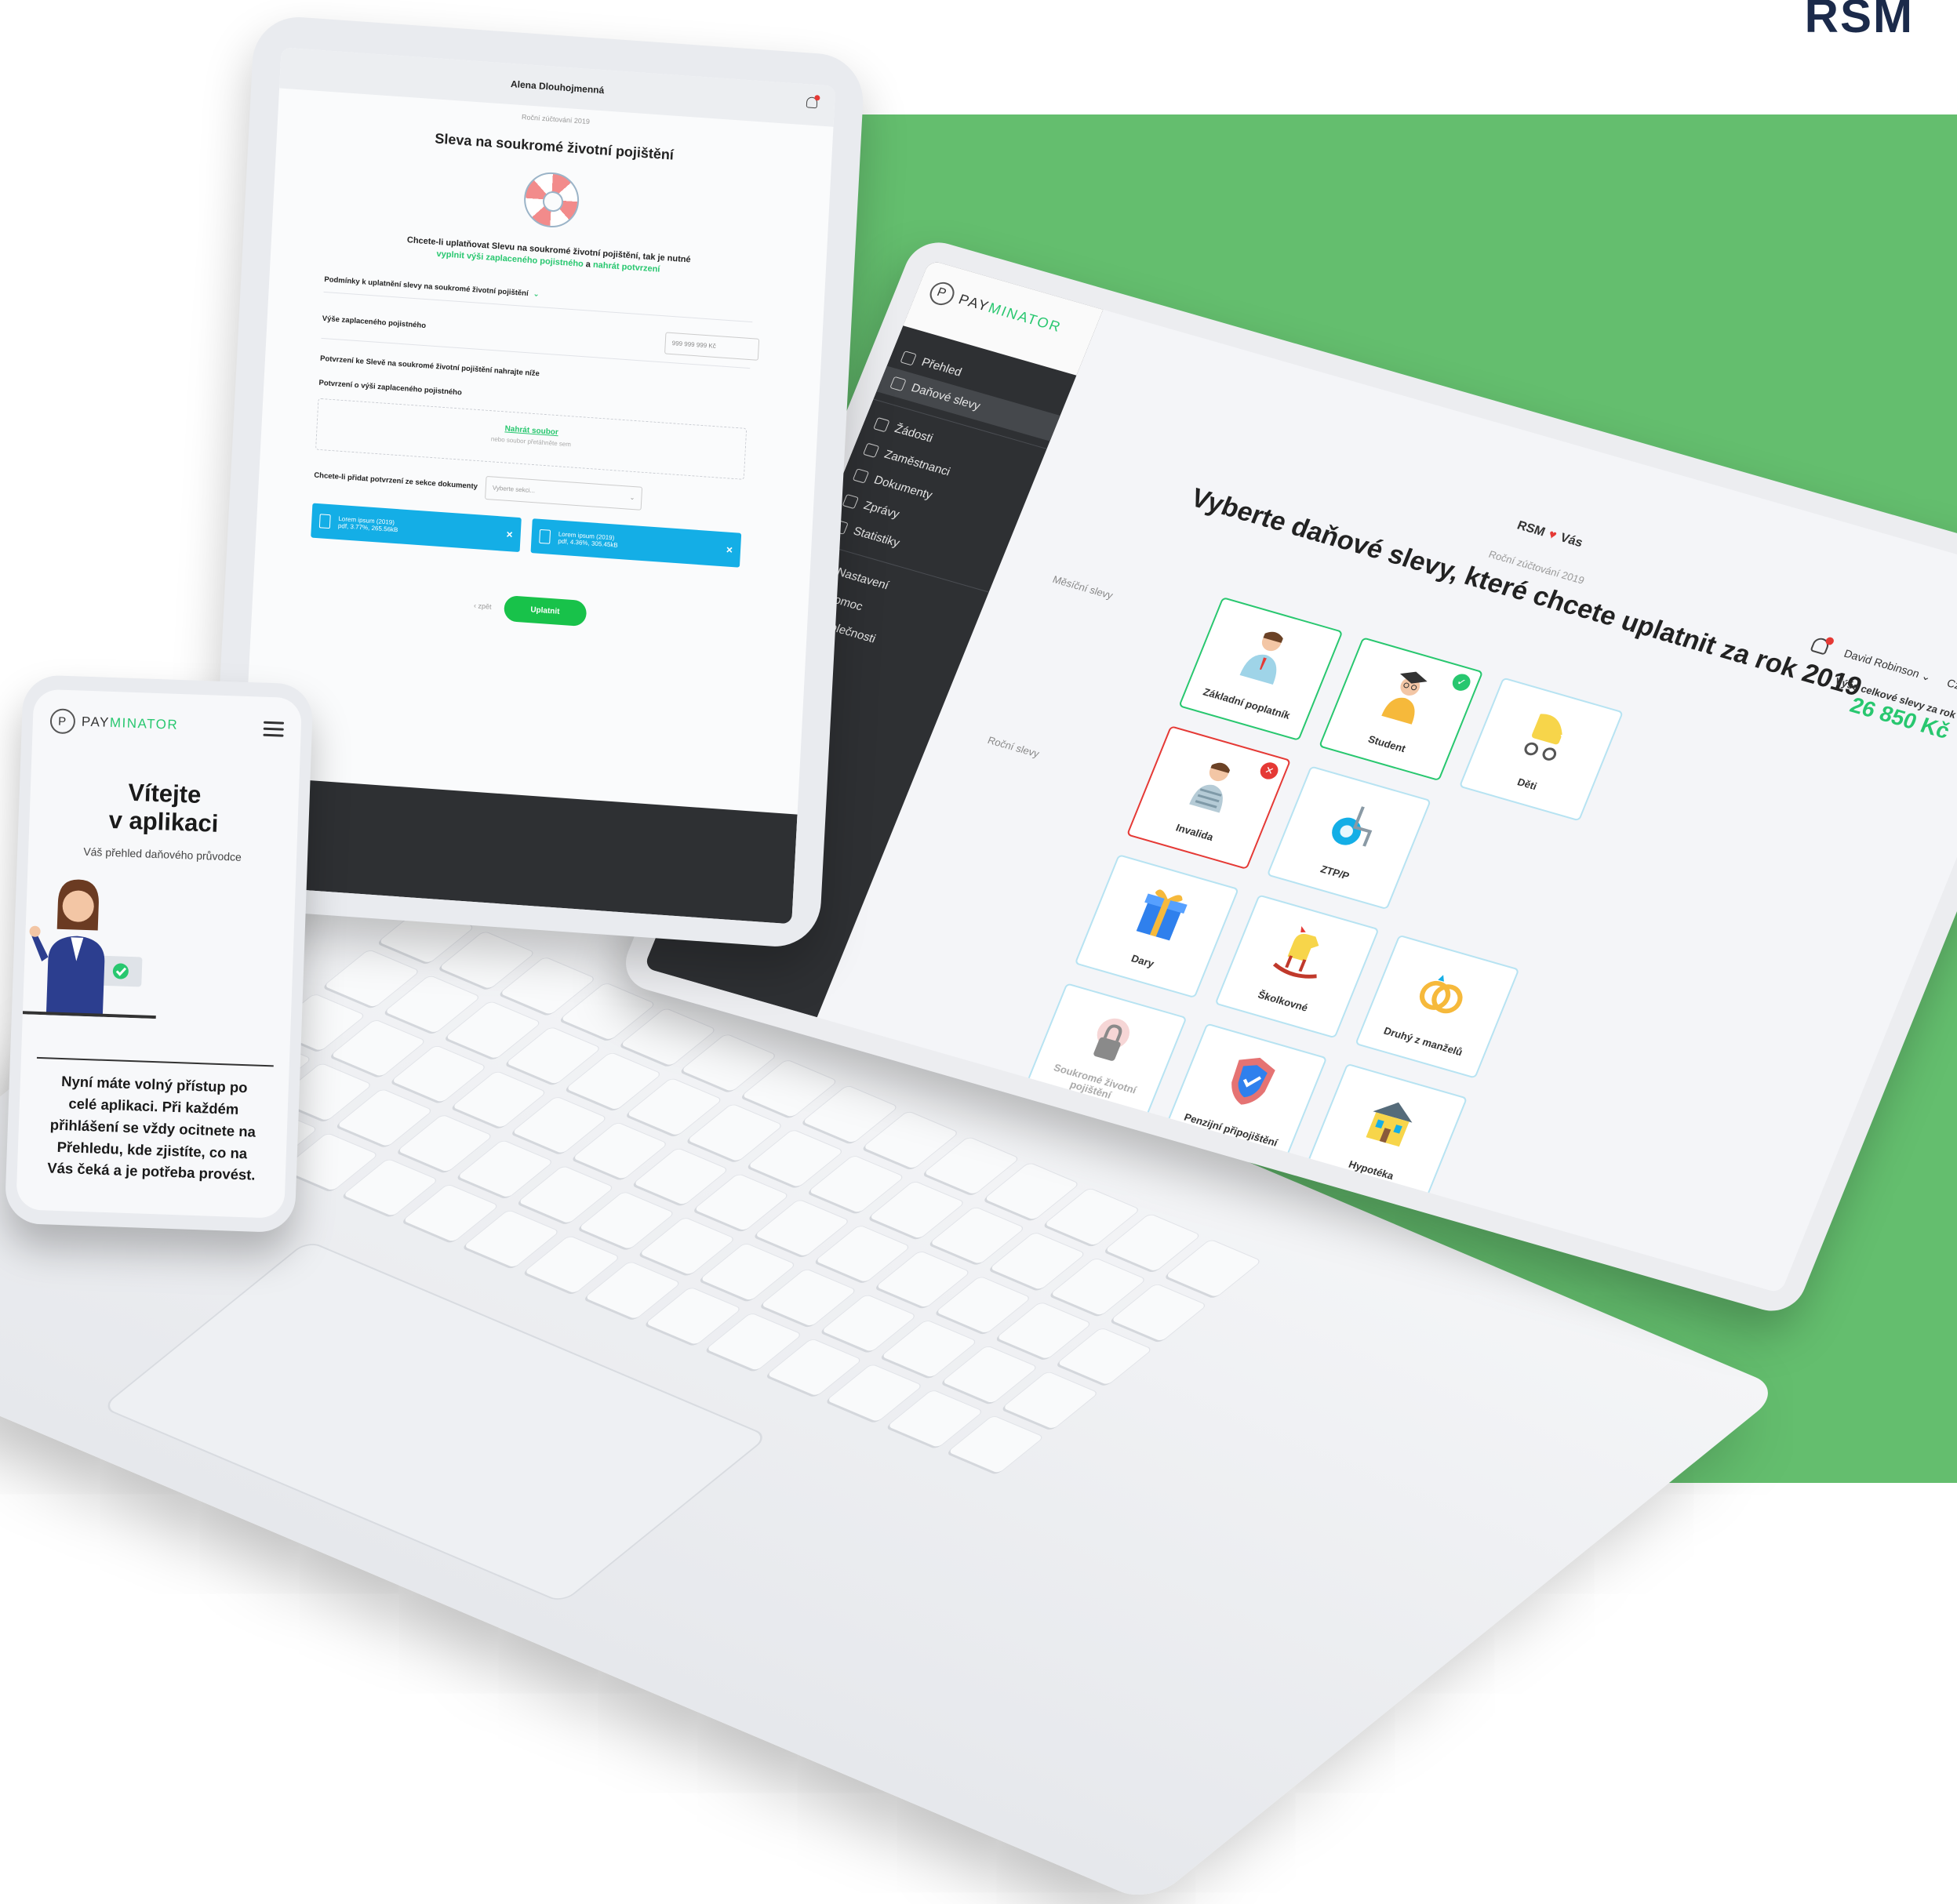  I want to click on tile-label: Dary, so click(1142, 961).